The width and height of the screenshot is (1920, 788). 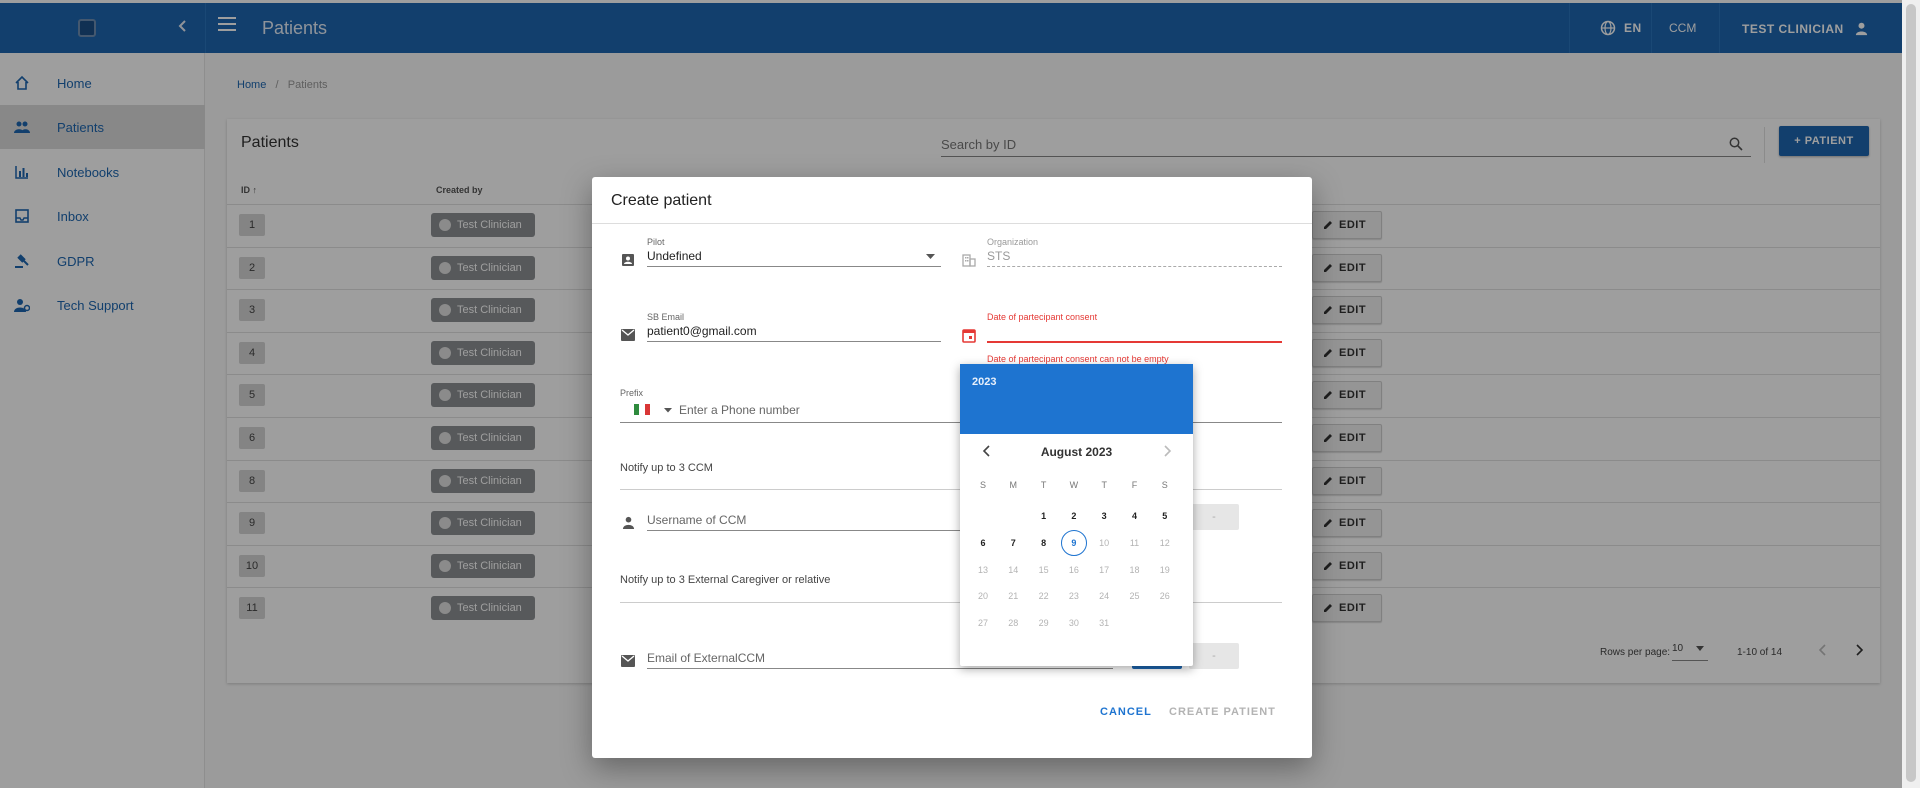 I want to click on building-icon, so click(x=969, y=260).